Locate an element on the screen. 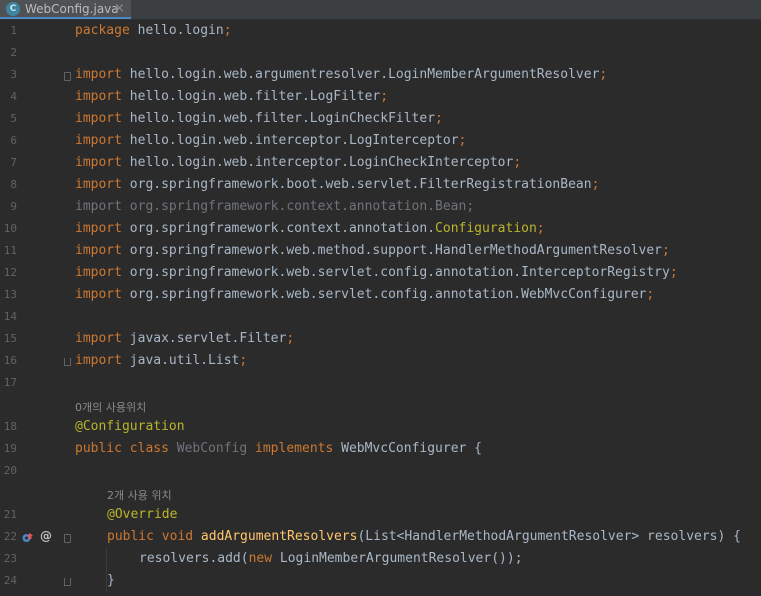  inlay-hint-line: 2개 사용 위치 is located at coordinates (380, 494).